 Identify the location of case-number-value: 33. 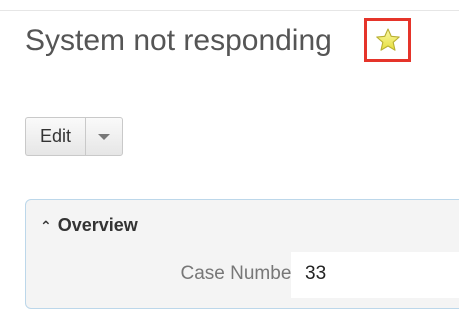
(316, 273).